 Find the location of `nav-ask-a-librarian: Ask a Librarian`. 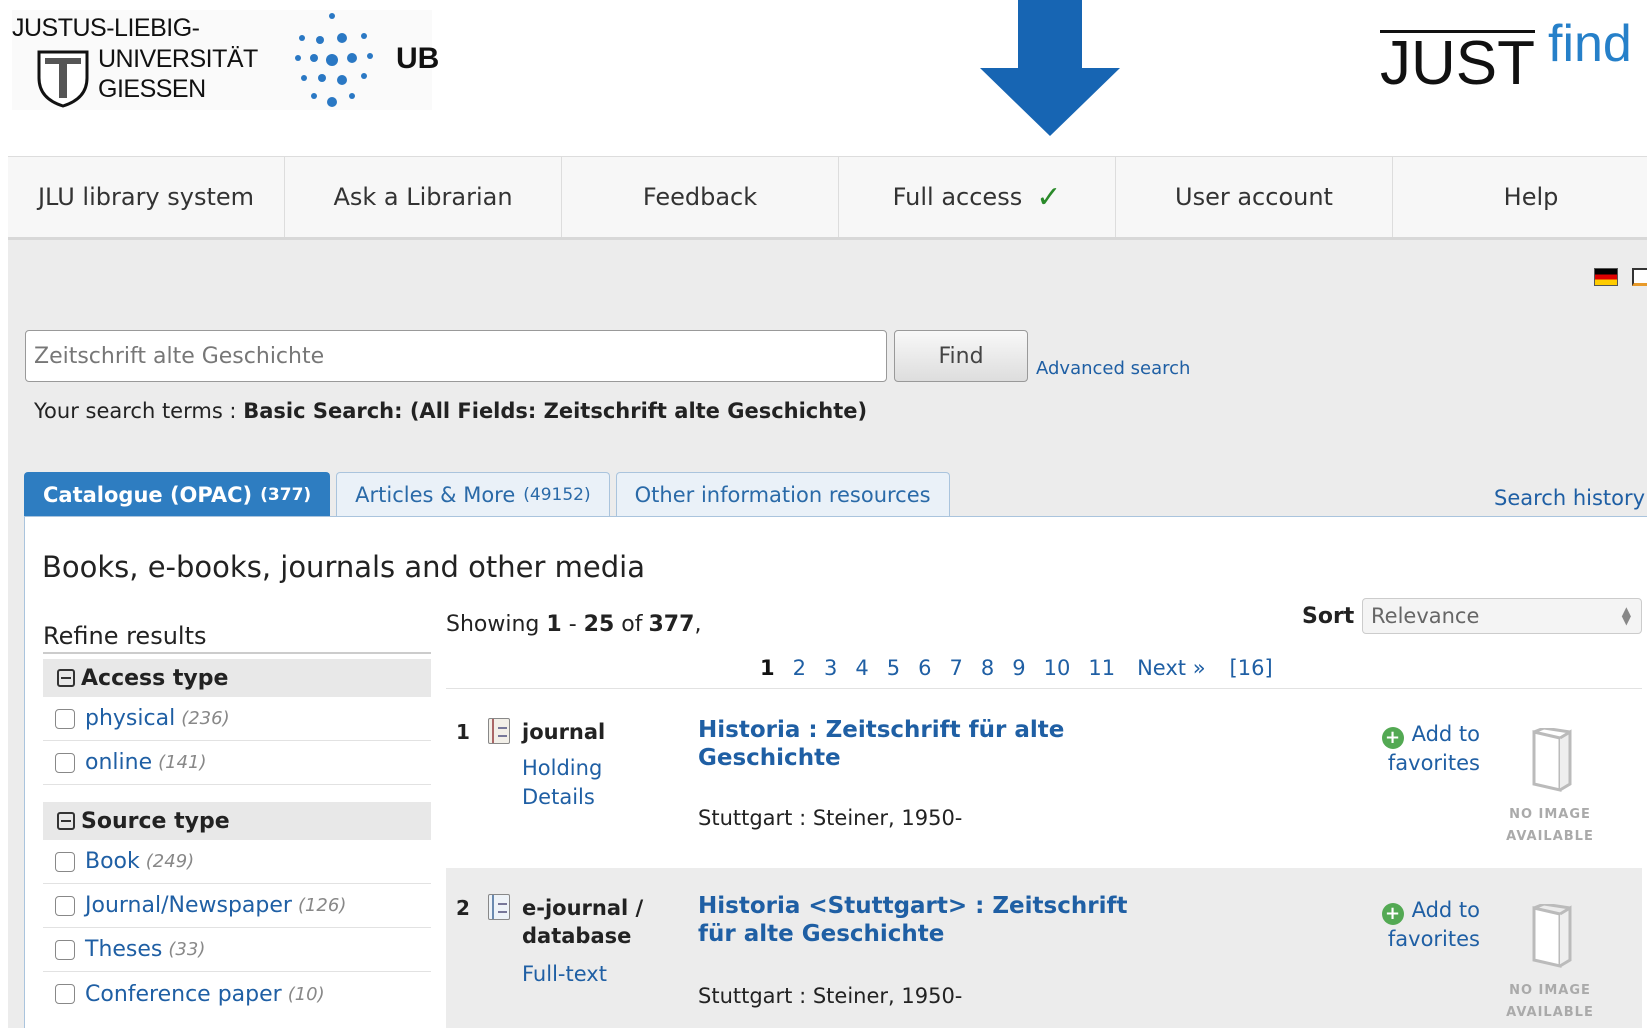

nav-ask-a-librarian: Ask a Librarian is located at coordinates (423, 197).